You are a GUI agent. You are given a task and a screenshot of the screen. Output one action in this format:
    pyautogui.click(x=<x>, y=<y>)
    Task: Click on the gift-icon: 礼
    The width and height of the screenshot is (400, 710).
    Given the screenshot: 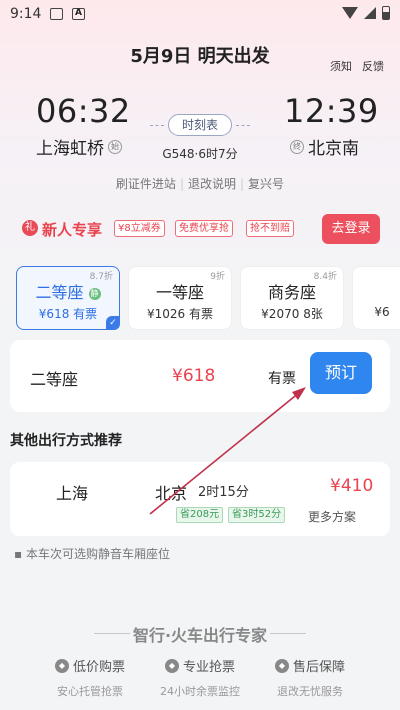 What is the action you would take?
    pyautogui.click(x=30, y=228)
    